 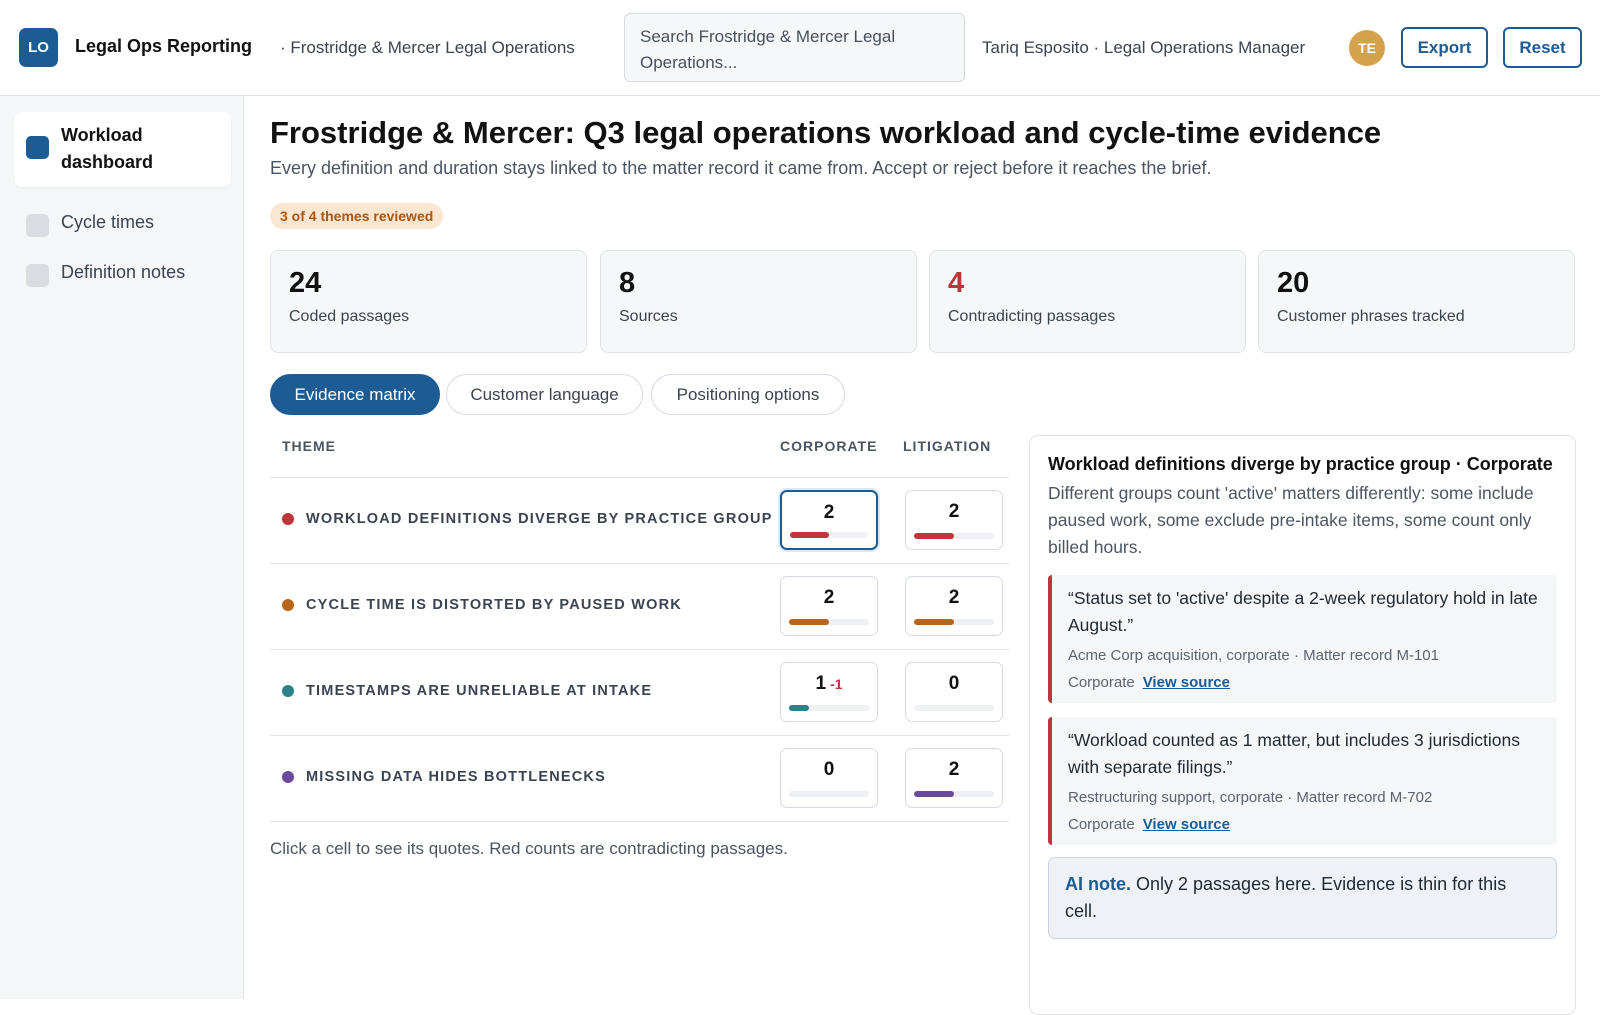 I want to click on sidebar-item-workload-dashboard: Workload dashboard, so click(x=122, y=149).